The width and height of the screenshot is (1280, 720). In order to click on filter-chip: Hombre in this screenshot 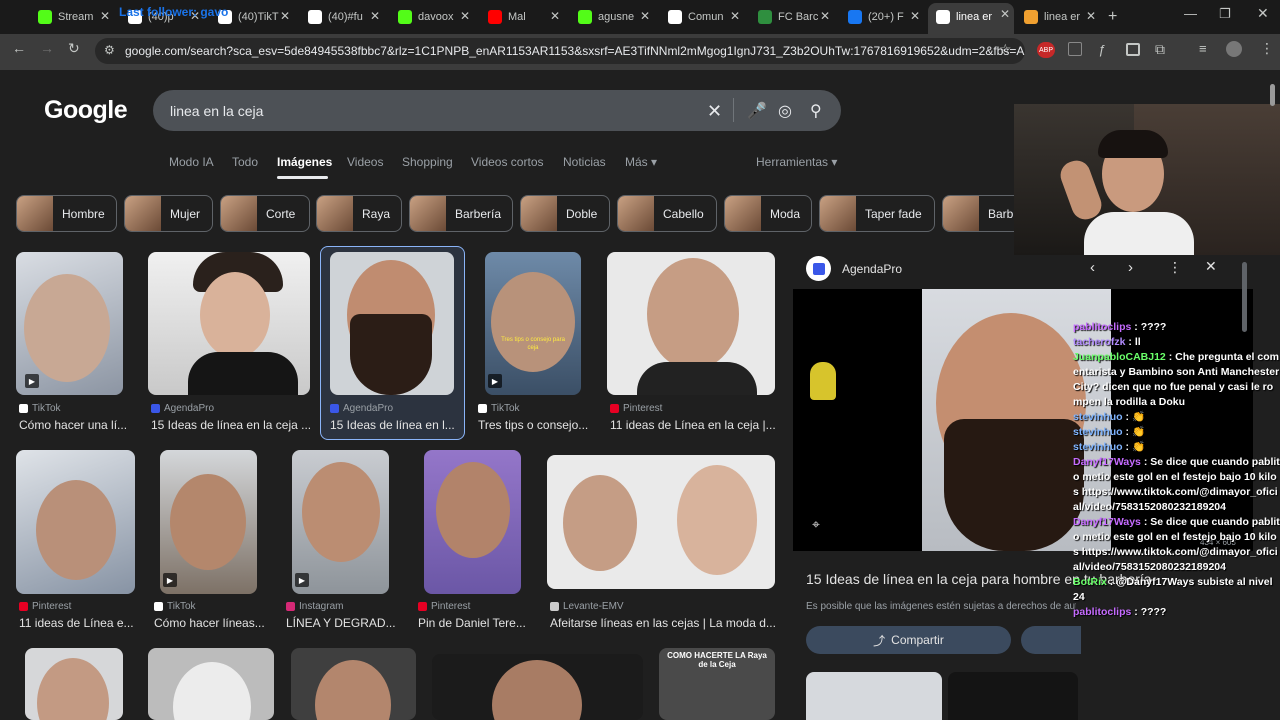, I will do `click(66, 213)`.